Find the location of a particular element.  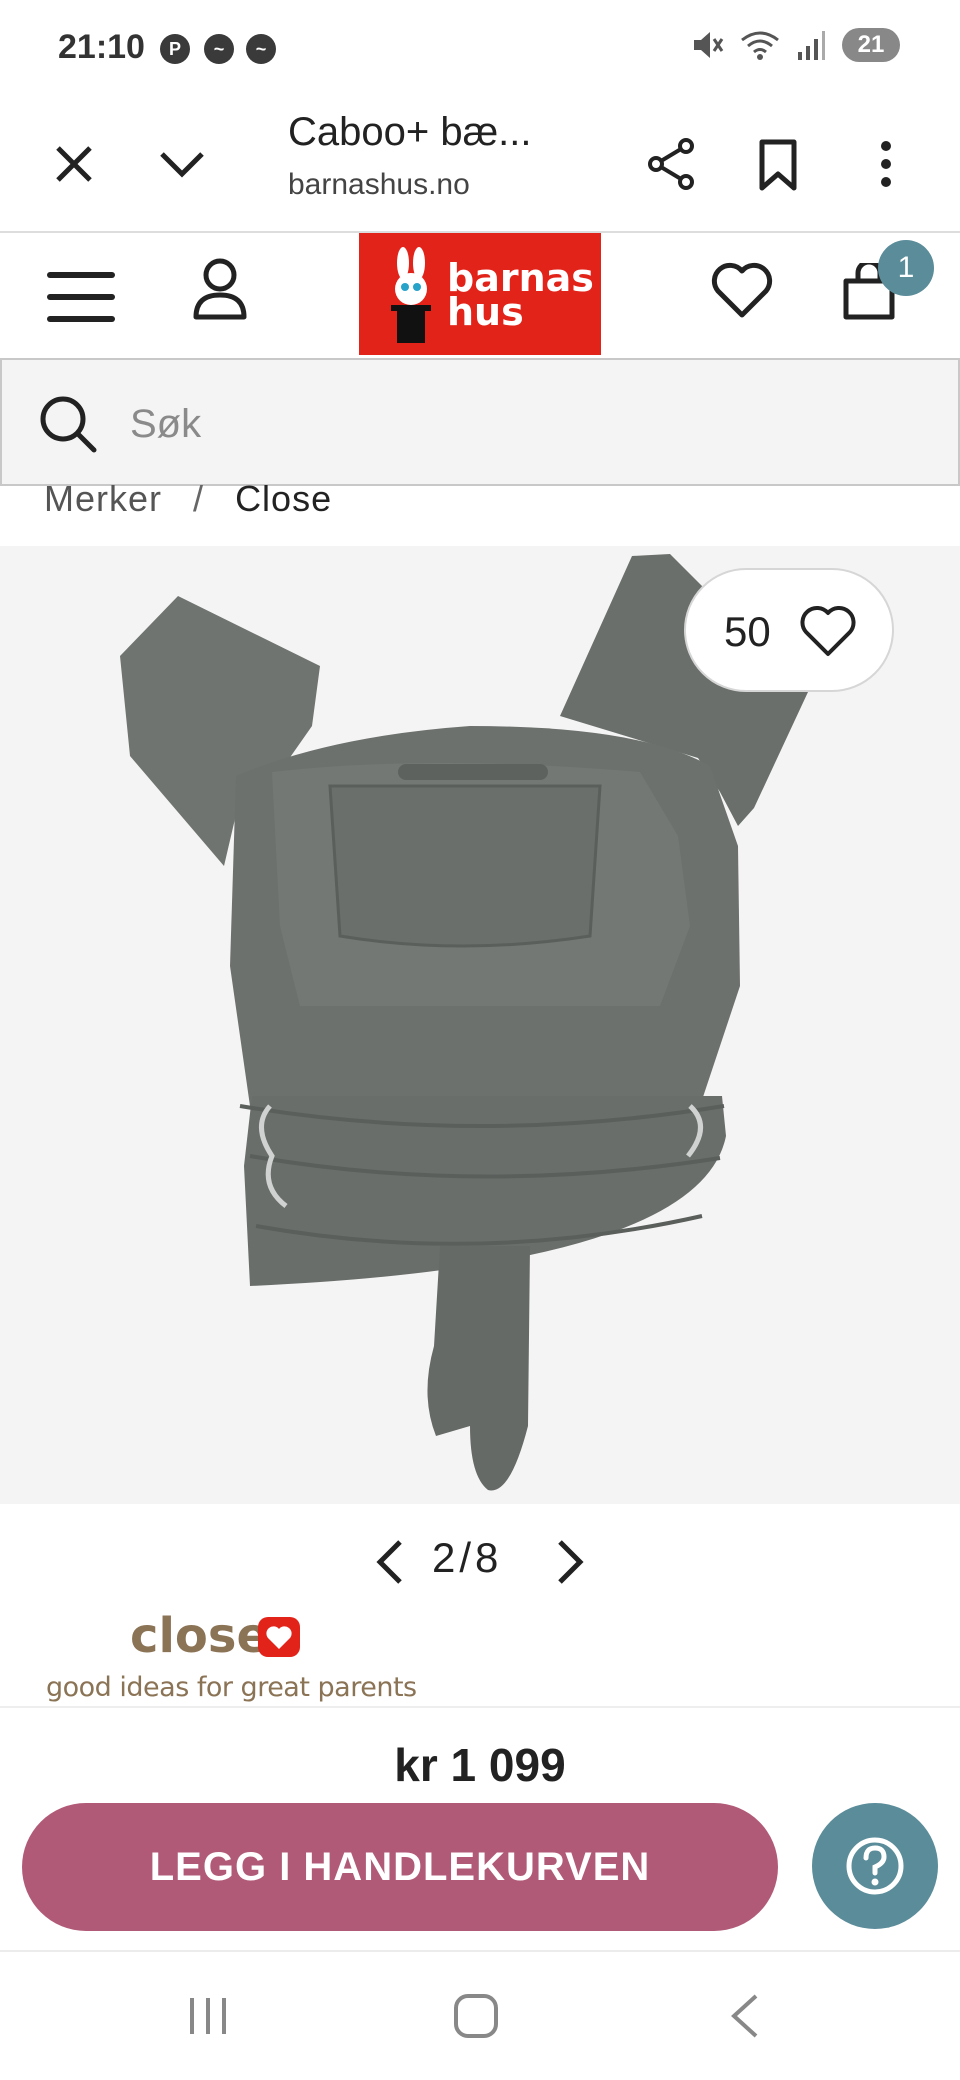

mute-icon is located at coordinates (709, 45).